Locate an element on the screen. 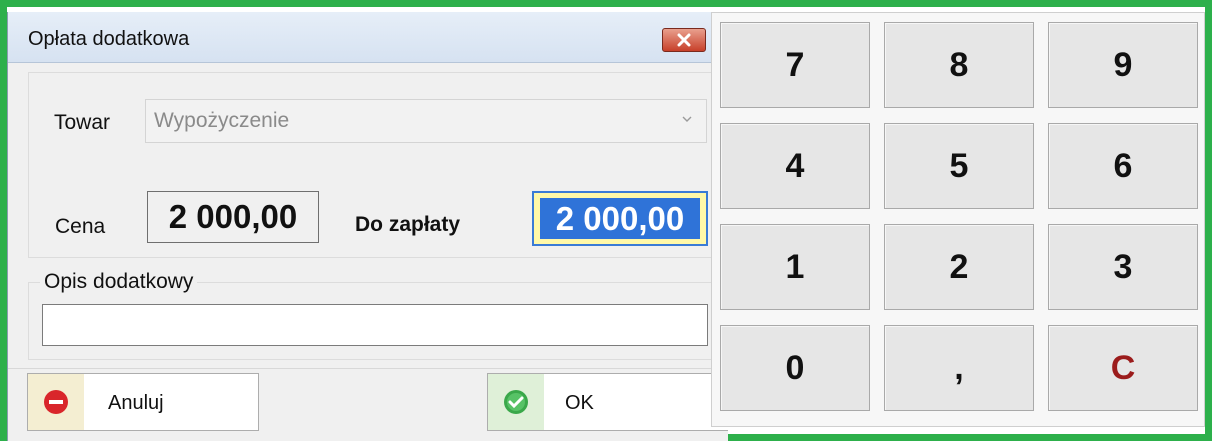 Image resolution: width=1212 pixels, height=441 pixels. cancel-icon-cell is located at coordinates (56, 402).